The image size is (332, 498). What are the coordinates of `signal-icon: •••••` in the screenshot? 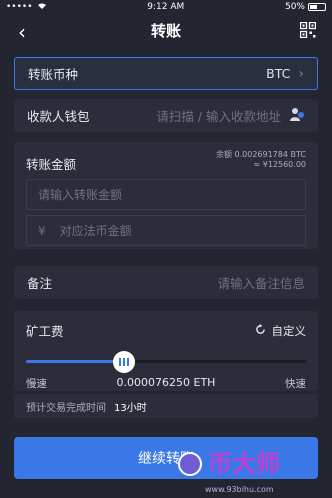 It's located at (19, 7).